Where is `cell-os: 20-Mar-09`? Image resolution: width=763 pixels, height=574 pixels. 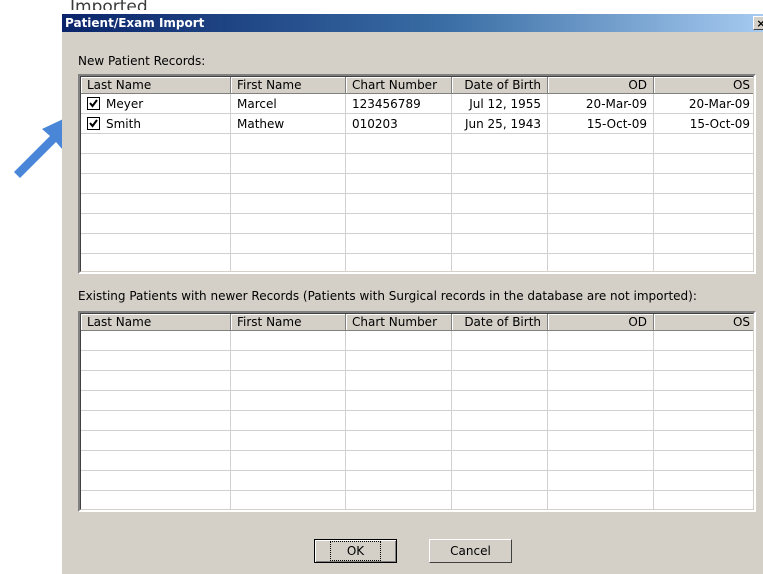
cell-os: 20-Mar-09 is located at coordinates (703, 104).